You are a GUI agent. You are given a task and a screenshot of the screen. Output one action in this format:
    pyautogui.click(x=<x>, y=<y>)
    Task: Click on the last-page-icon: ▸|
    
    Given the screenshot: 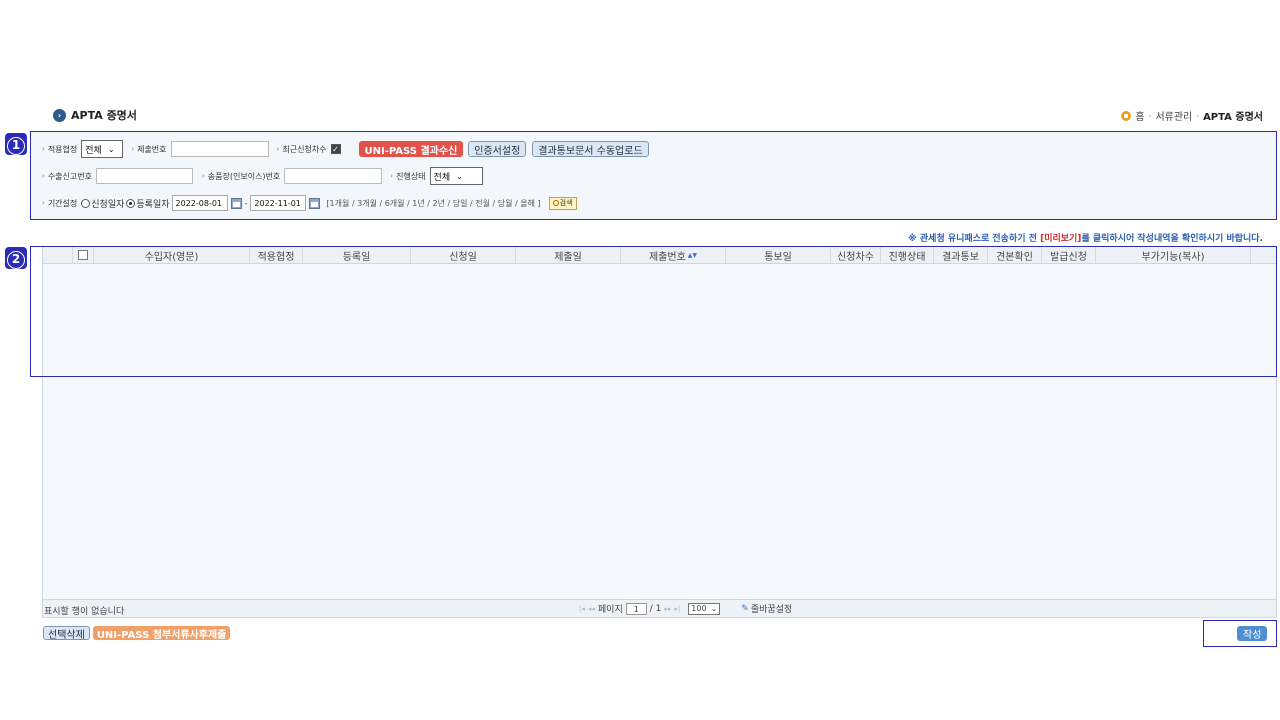 What is the action you would take?
    pyautogui.click(x=677, y=609)
    